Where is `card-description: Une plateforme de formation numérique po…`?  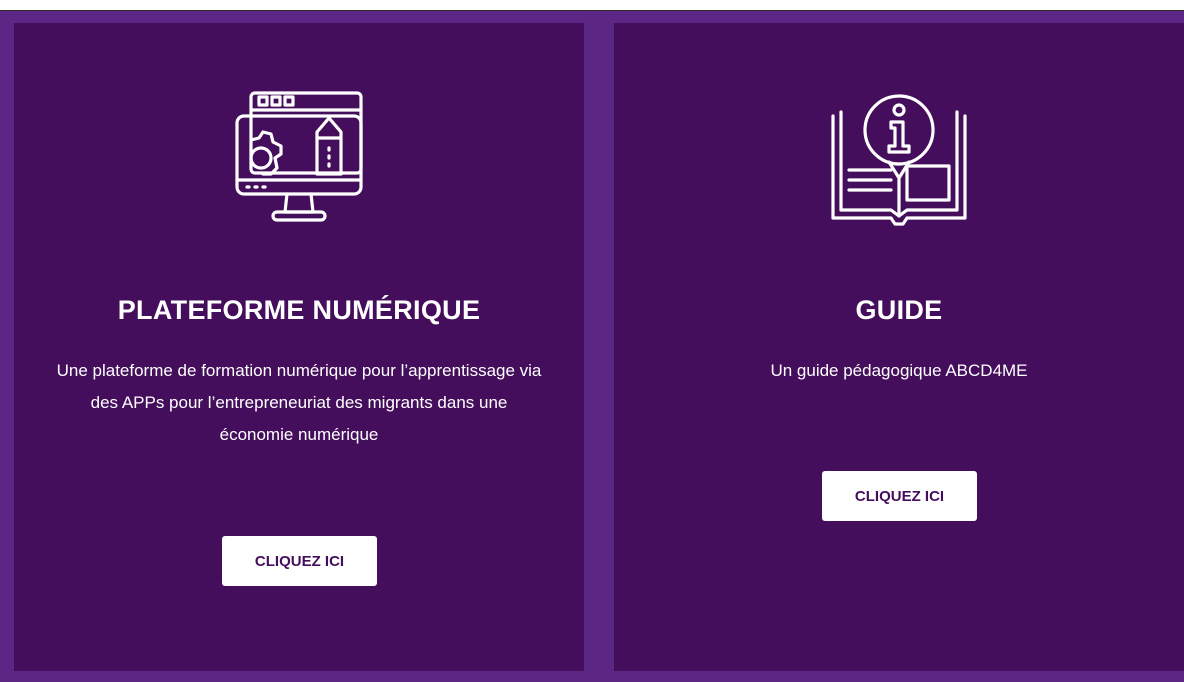 card-description: Une plateforme de formation numérique po… is located at coordinates (299, 402).